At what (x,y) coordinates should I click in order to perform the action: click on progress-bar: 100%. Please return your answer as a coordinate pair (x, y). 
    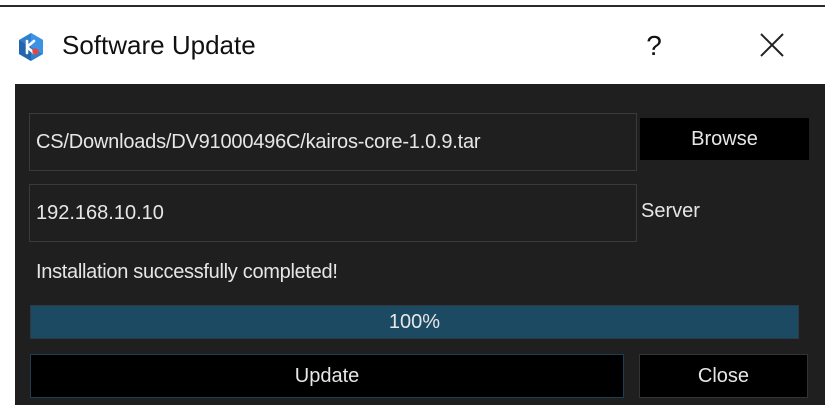
    Looking at the image, I should click on (414, 322).